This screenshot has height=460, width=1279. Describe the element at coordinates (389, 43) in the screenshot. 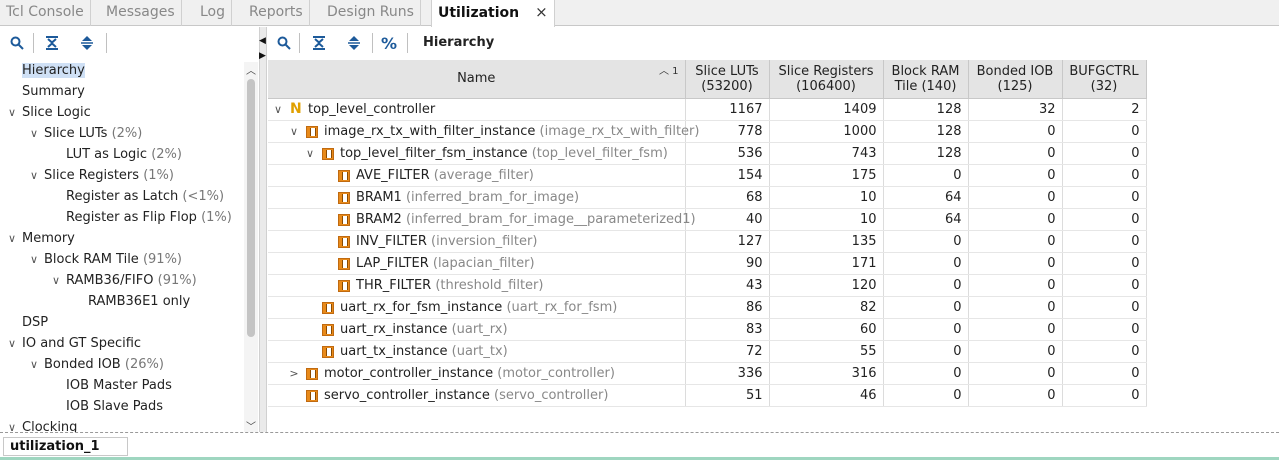

I see `percent-toggle-button: %` at that location.